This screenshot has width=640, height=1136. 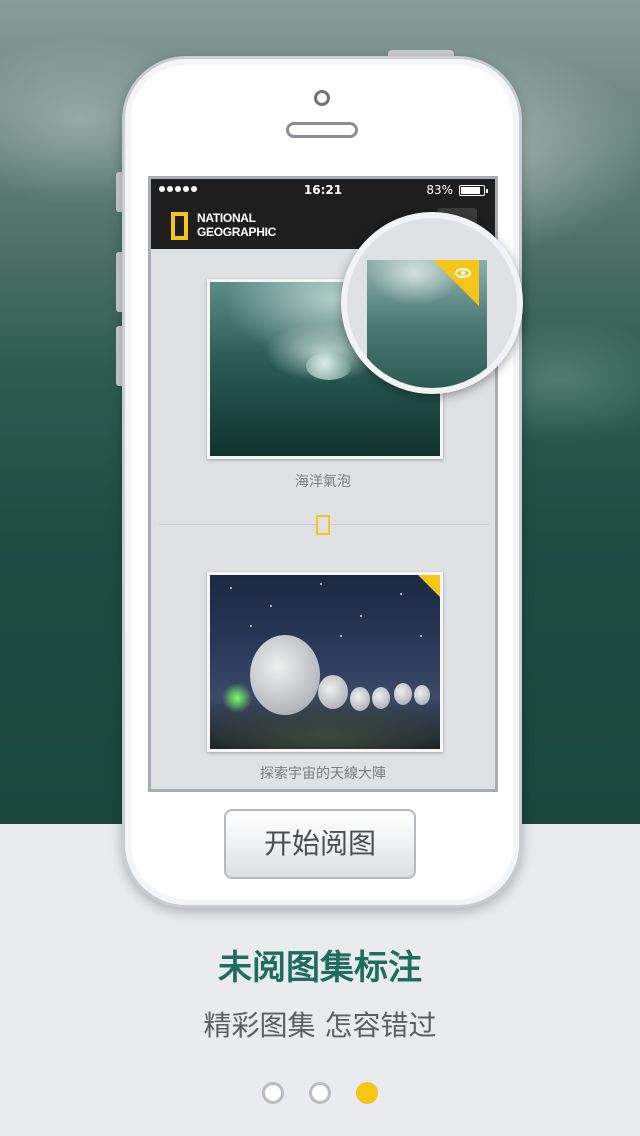 What do you see at coordinates (320, 968) in the screenshot?
I see `feature-title: 未阅图集标注` at bounding box center [320, 968].